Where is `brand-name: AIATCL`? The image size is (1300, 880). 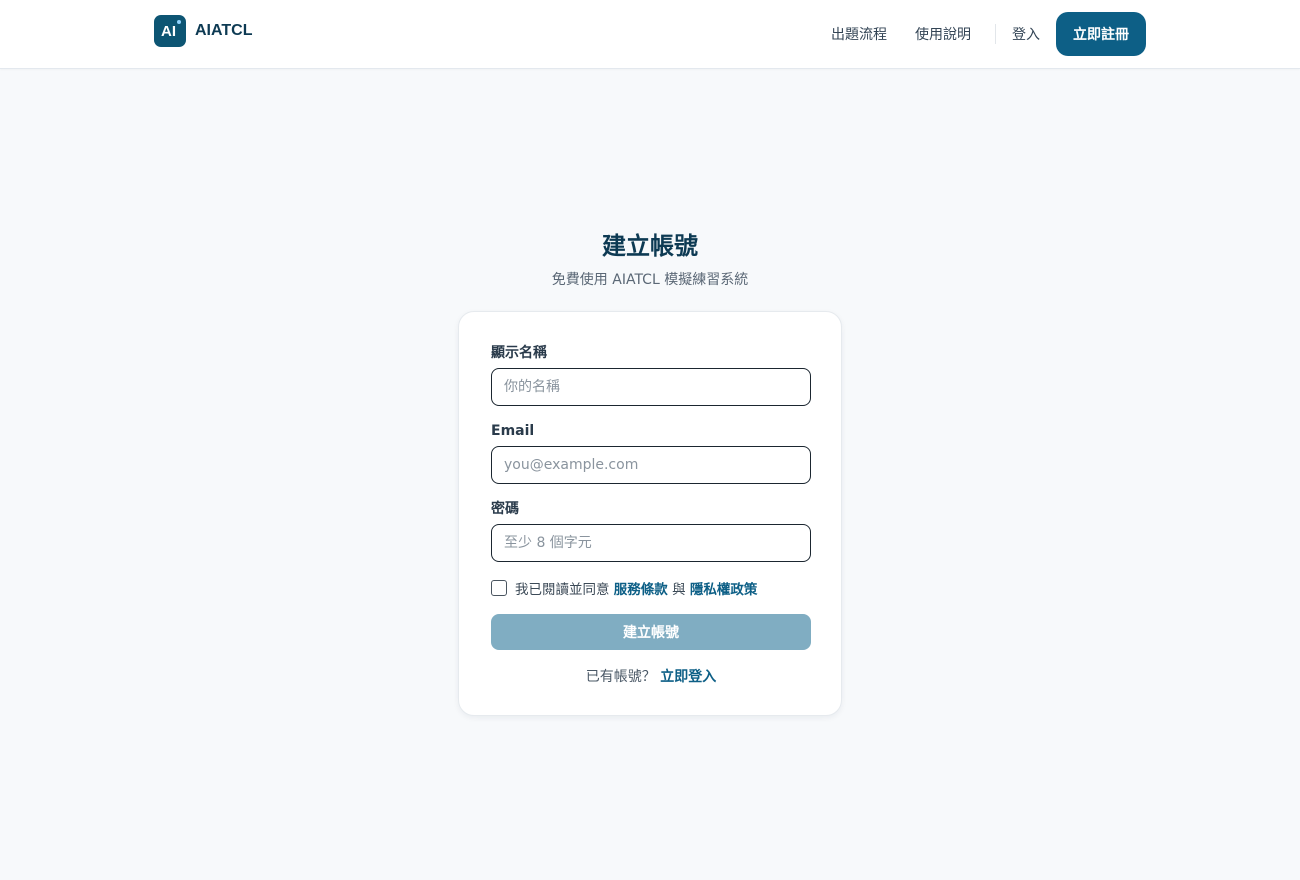 brand-name: AIATCL is located at coordinates (224, 30).